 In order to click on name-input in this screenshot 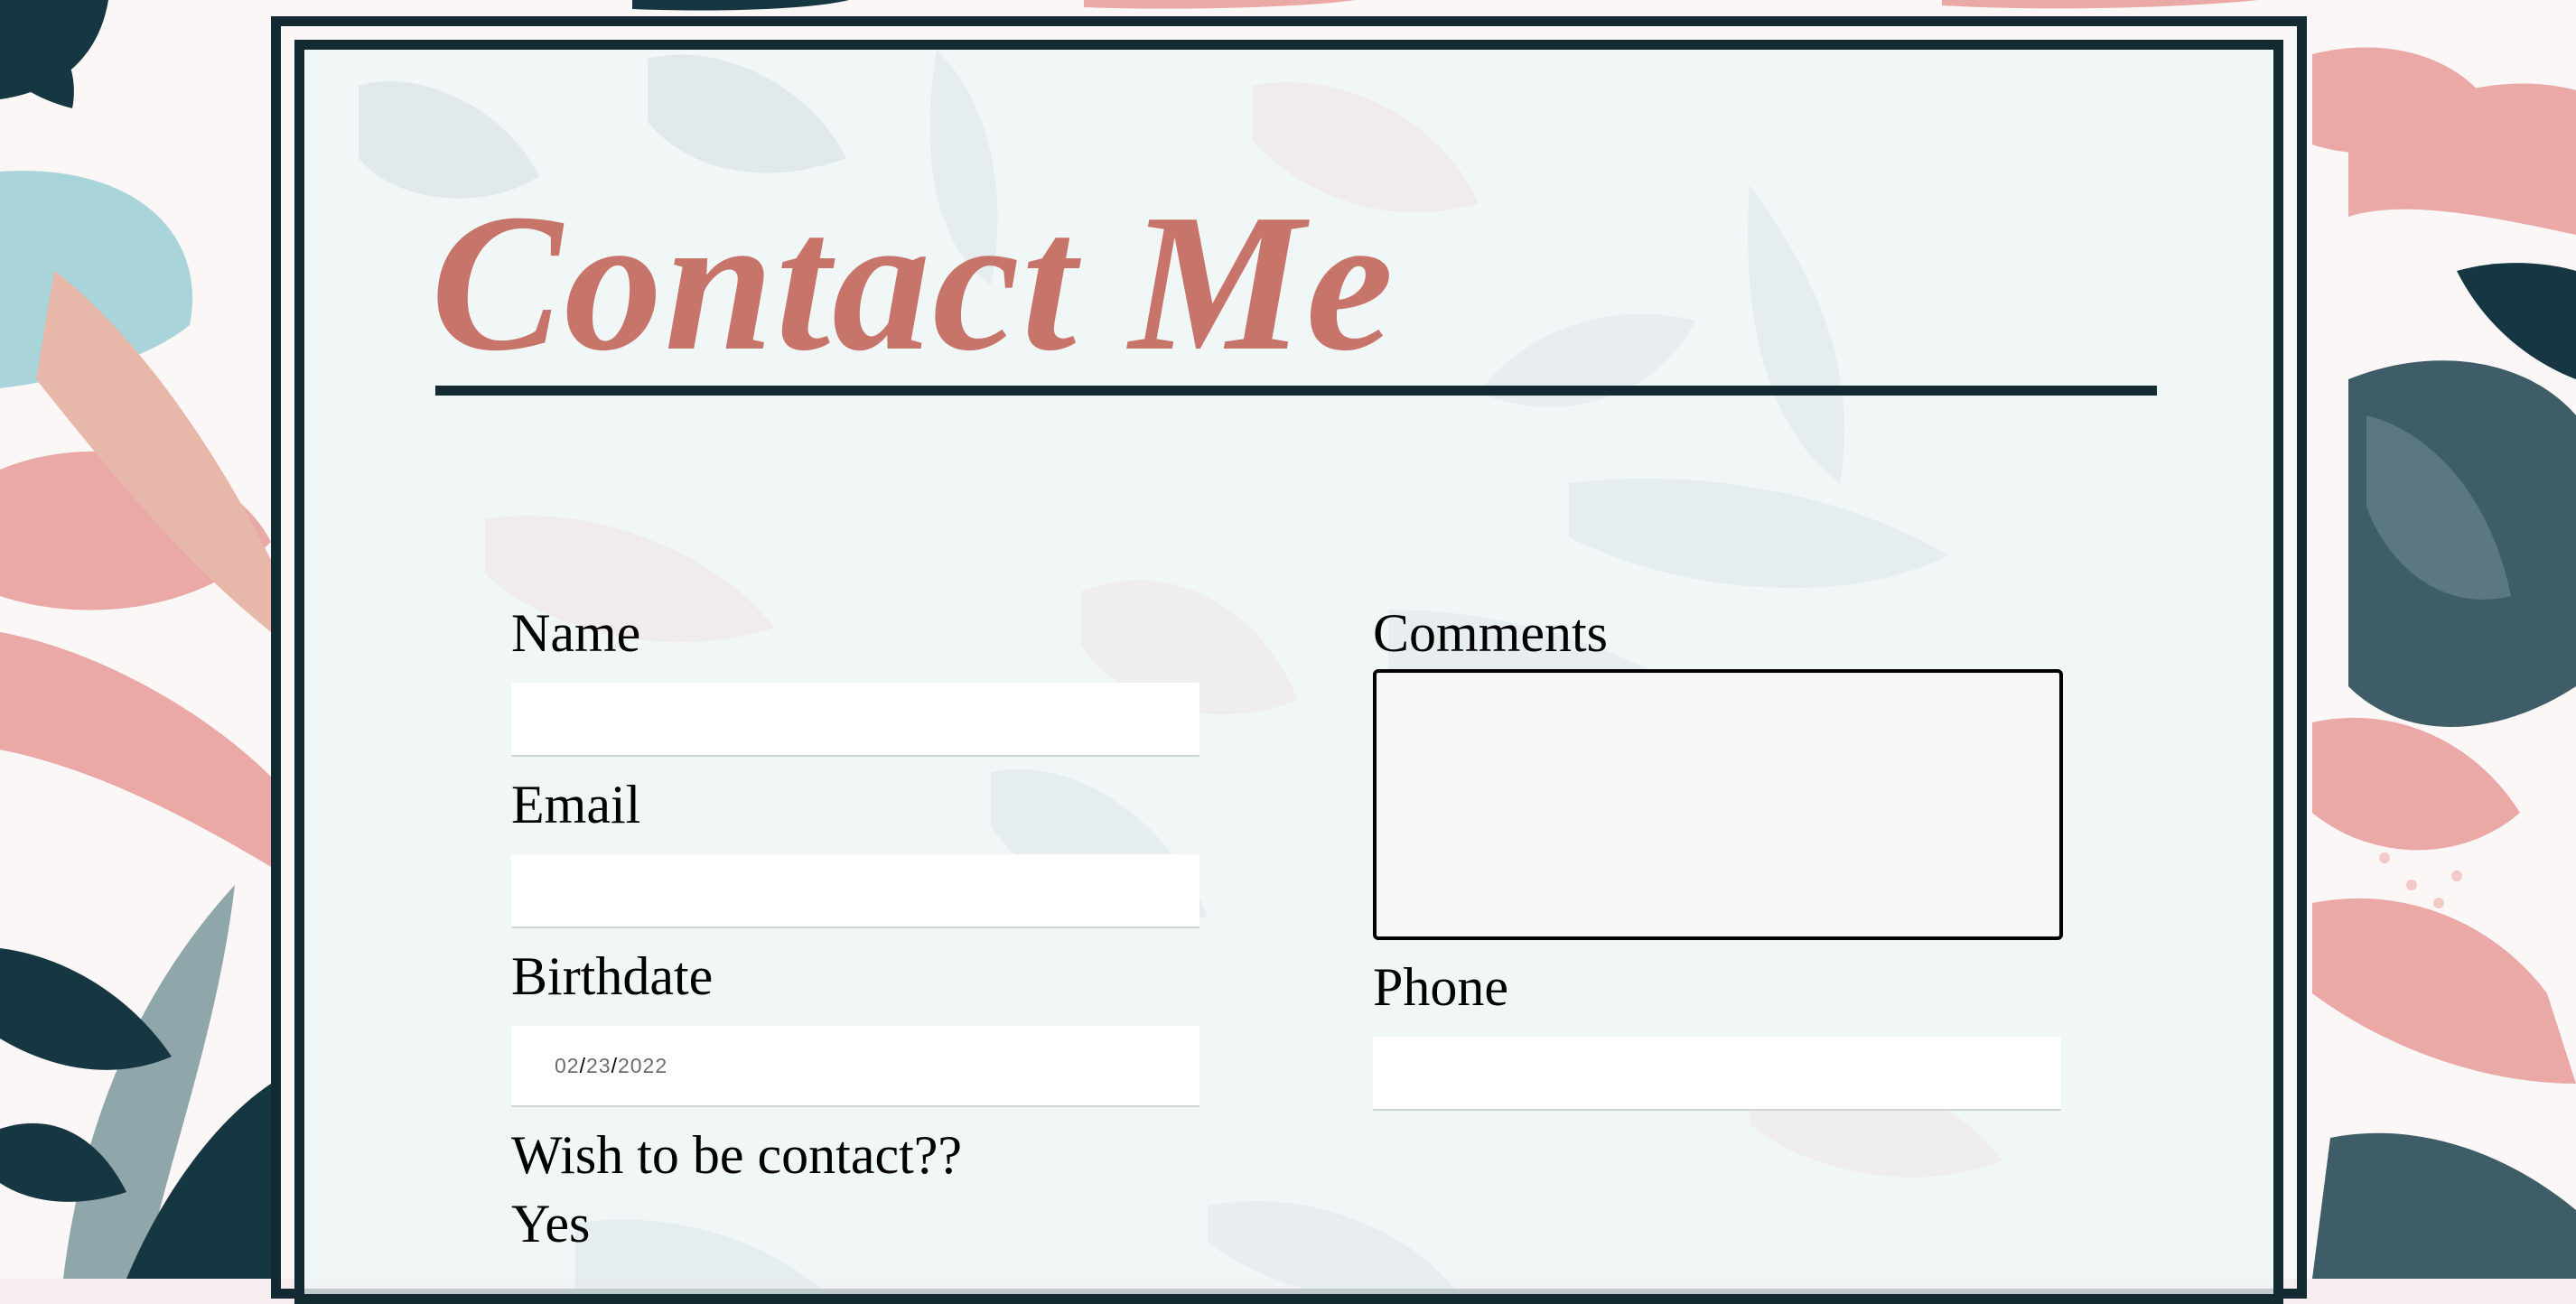, I will do `click(855, 720)`.